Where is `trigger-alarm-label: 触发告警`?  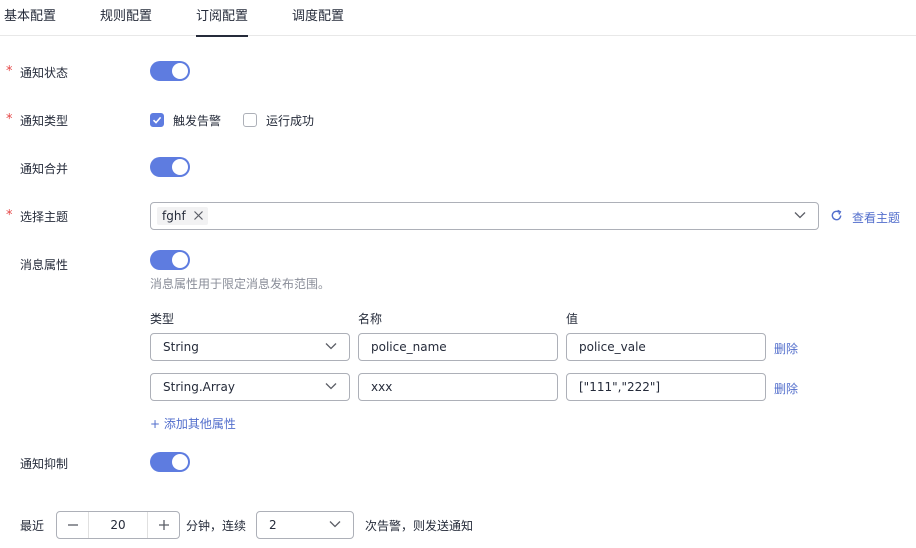
trigger-alarm-label: 触发告警 is located at coordinates (197, 121).